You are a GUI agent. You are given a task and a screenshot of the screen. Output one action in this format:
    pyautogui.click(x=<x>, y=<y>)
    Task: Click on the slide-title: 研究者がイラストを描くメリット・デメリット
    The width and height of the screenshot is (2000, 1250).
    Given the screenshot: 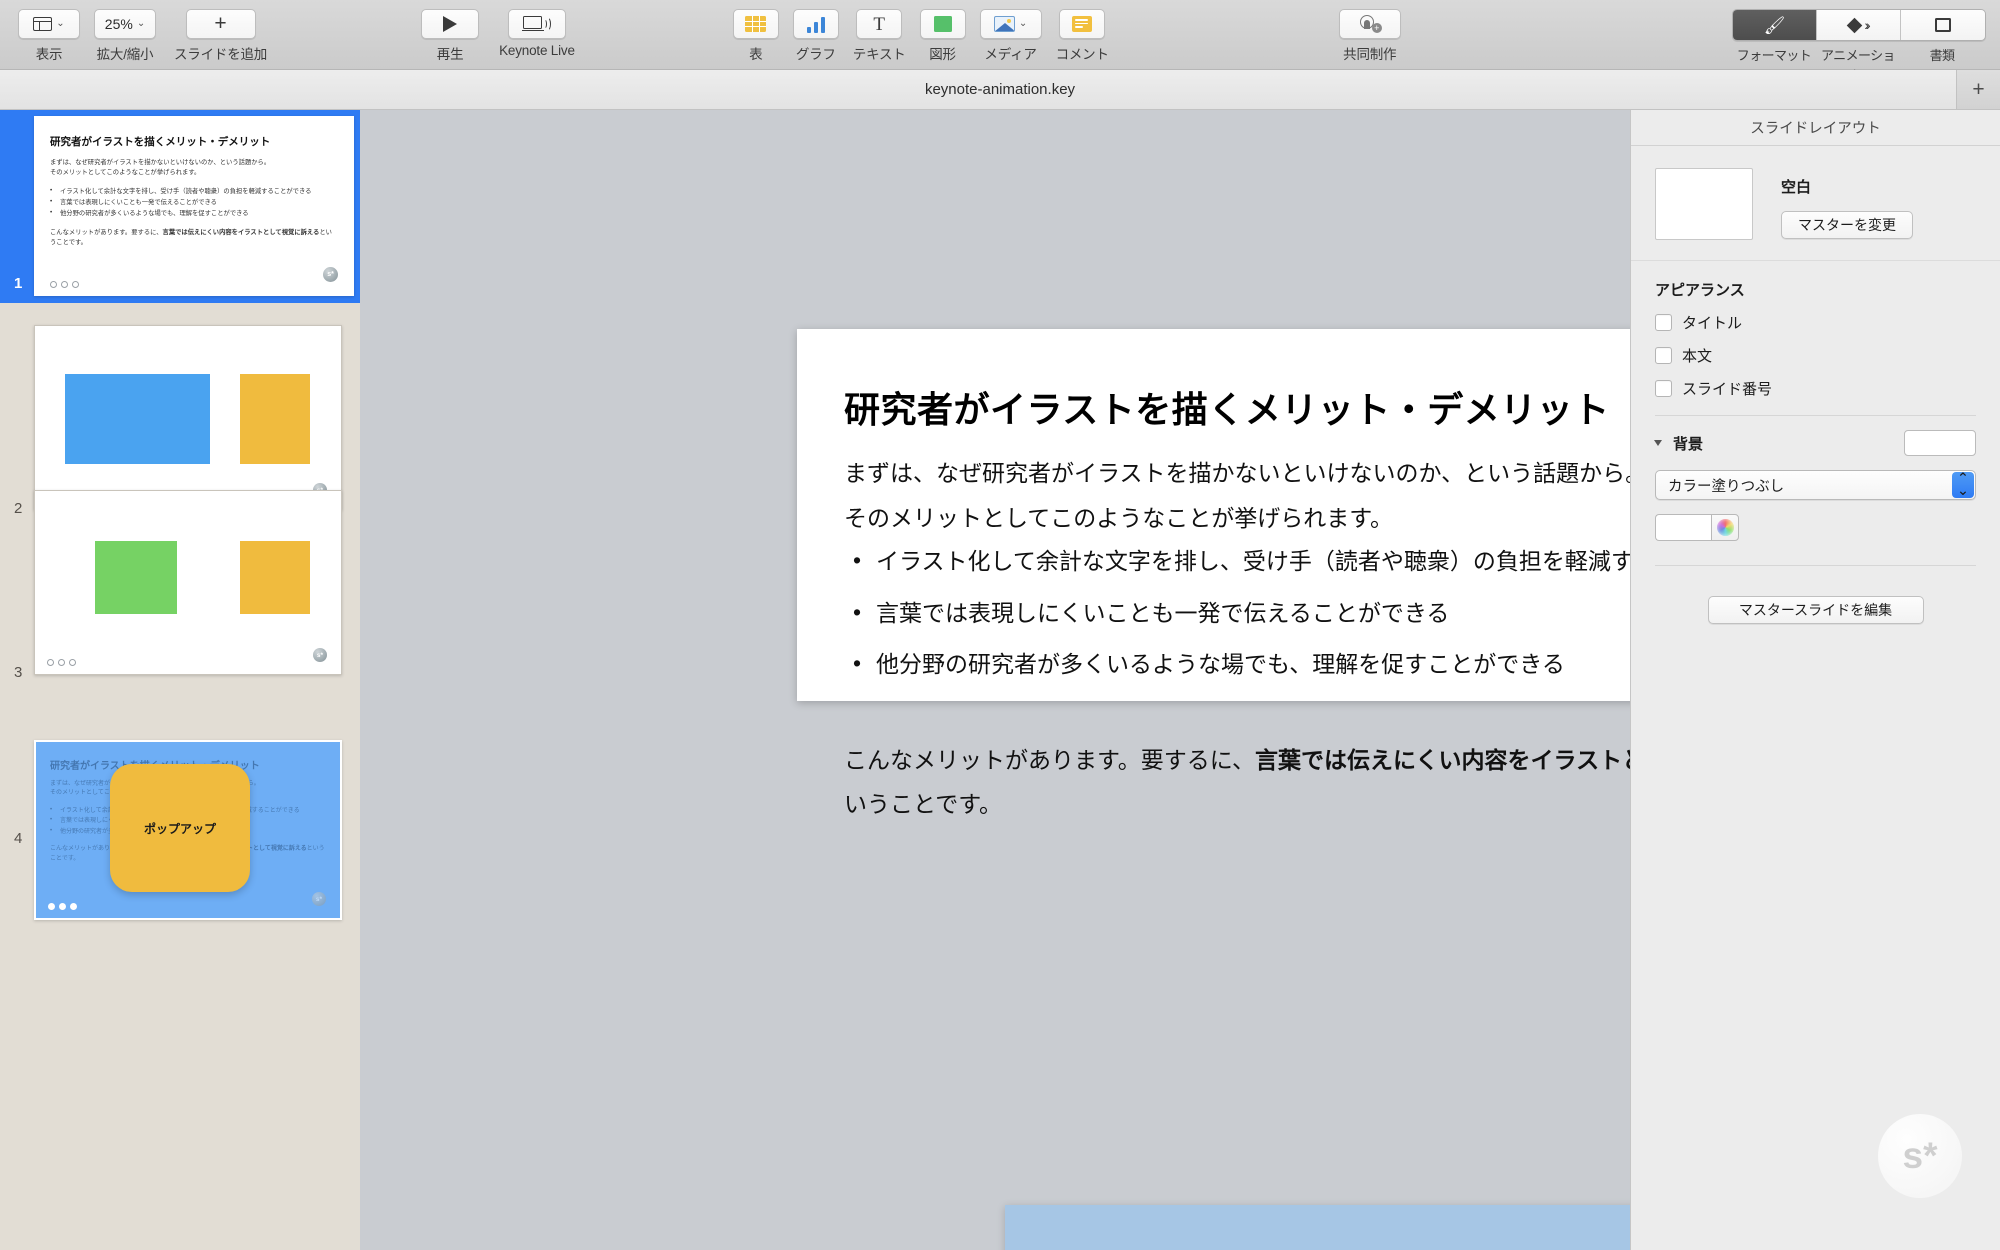 What is the action you would take?
    pyautogui.click(x=1227, y=407)
    